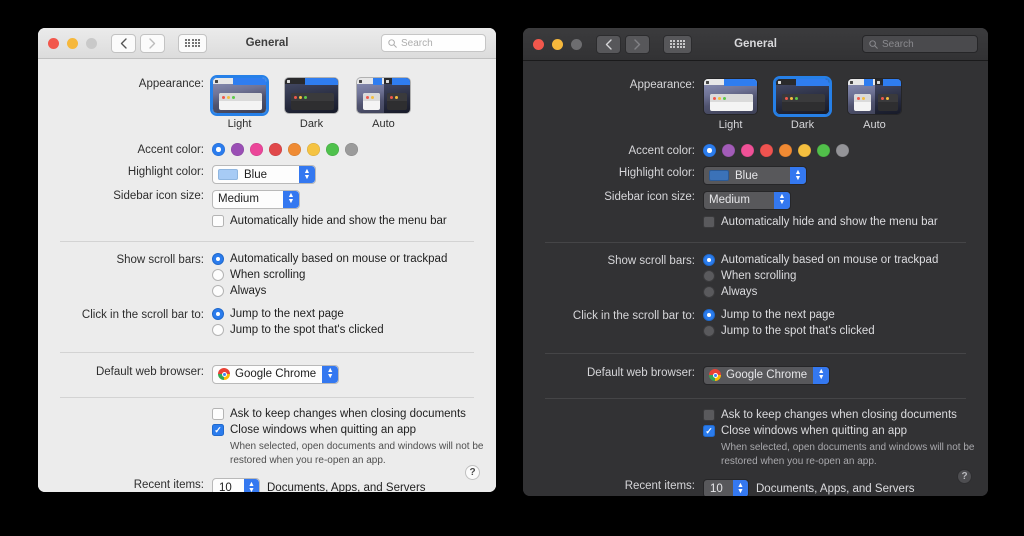 This screenshot has height=536, width=1024. What do you see at coordinates (755, 150) in the screenshot?
I see `accent-color-row: Accent color:` at bounding box center [755, 150].